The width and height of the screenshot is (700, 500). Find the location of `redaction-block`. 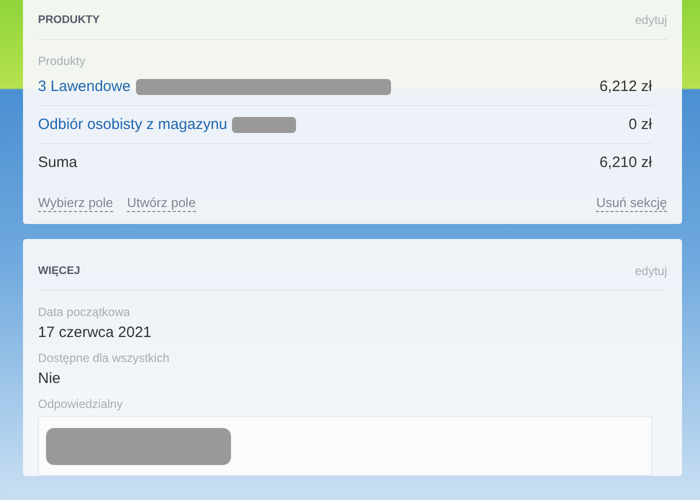

redaction-block is located at coordinates (264, 124).